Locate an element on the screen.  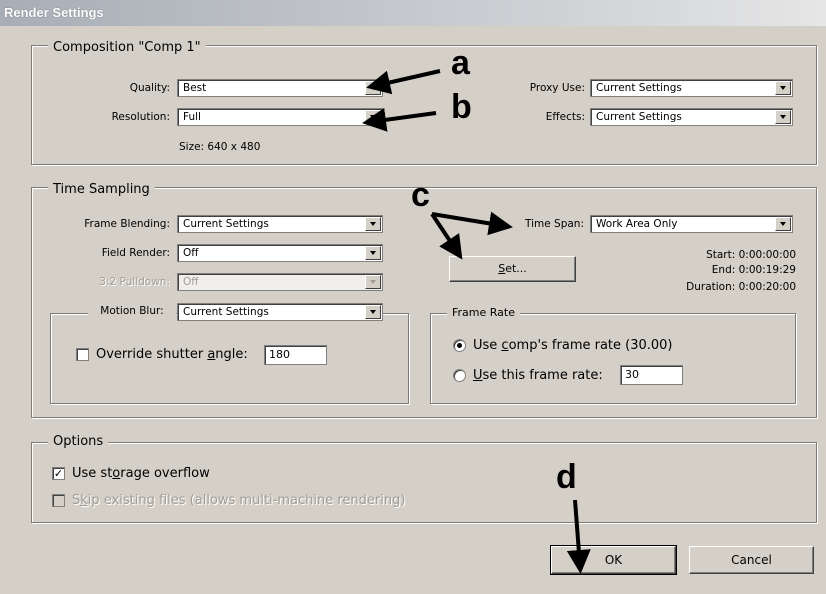
arrow-d-icon is located at coordinates (578, 536).